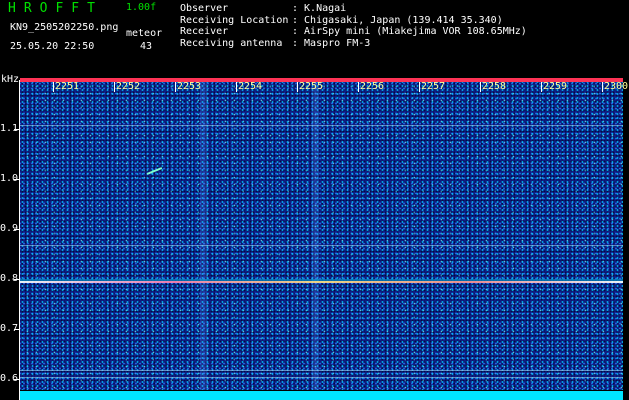 This screenshot has height=400, width=629. Describe the element at coordinates (19, 240) in the screenshot. I see `freq-axis-line` at that location.